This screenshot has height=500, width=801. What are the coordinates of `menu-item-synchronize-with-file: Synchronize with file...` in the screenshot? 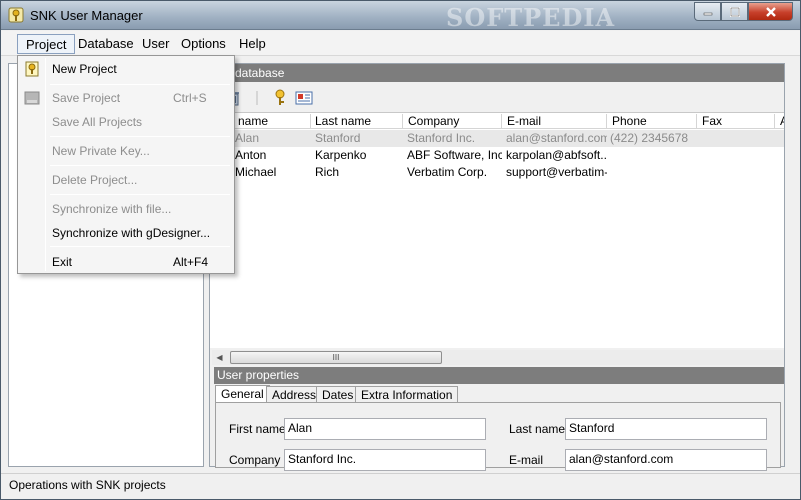 It's located at (126, 209).